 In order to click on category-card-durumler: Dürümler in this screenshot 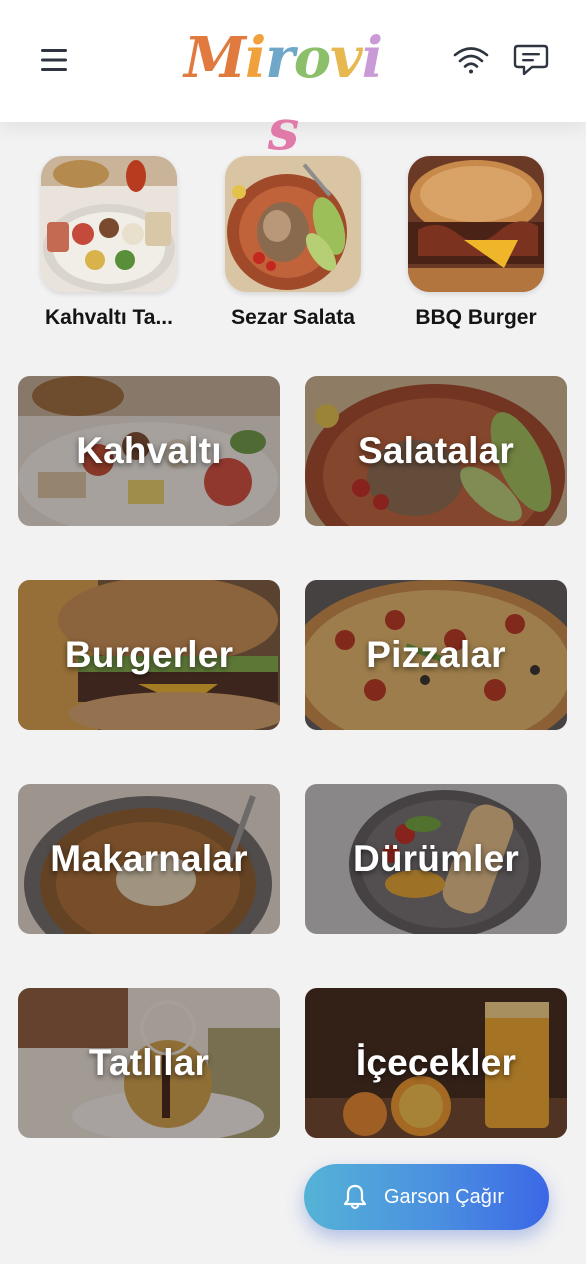, I will do `click(436, 859)`.